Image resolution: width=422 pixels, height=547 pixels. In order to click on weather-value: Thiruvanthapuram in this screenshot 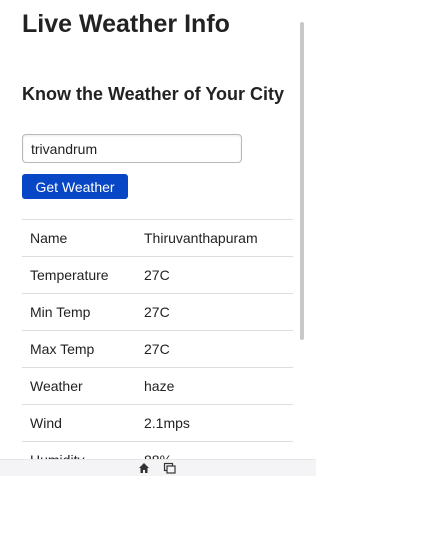, I will do `click(214, 238)`.